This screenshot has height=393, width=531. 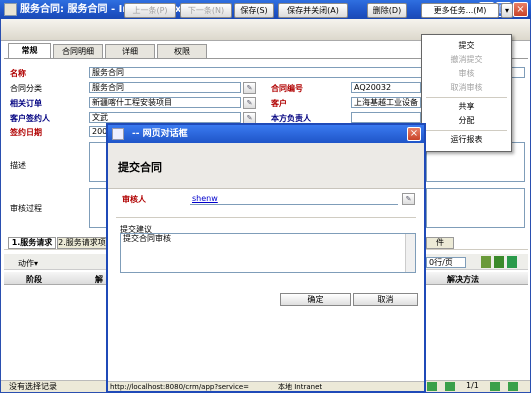 What do you see at coordinates (26, 208) in the screenshot?
I see `review-label: 审核过程` at bounding box center [26, 208].